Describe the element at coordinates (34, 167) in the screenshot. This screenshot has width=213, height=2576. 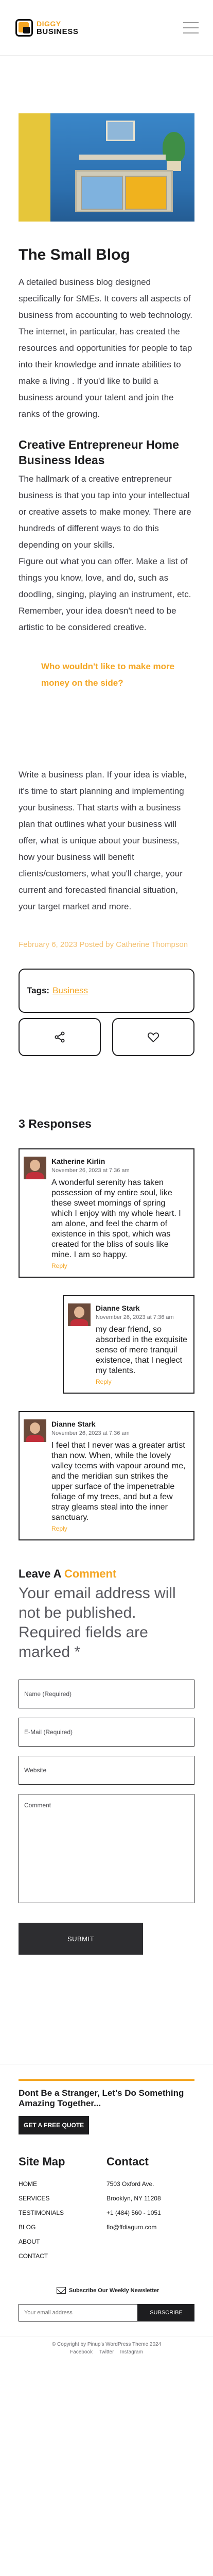
I see `hero-yellow-panel` at that location.